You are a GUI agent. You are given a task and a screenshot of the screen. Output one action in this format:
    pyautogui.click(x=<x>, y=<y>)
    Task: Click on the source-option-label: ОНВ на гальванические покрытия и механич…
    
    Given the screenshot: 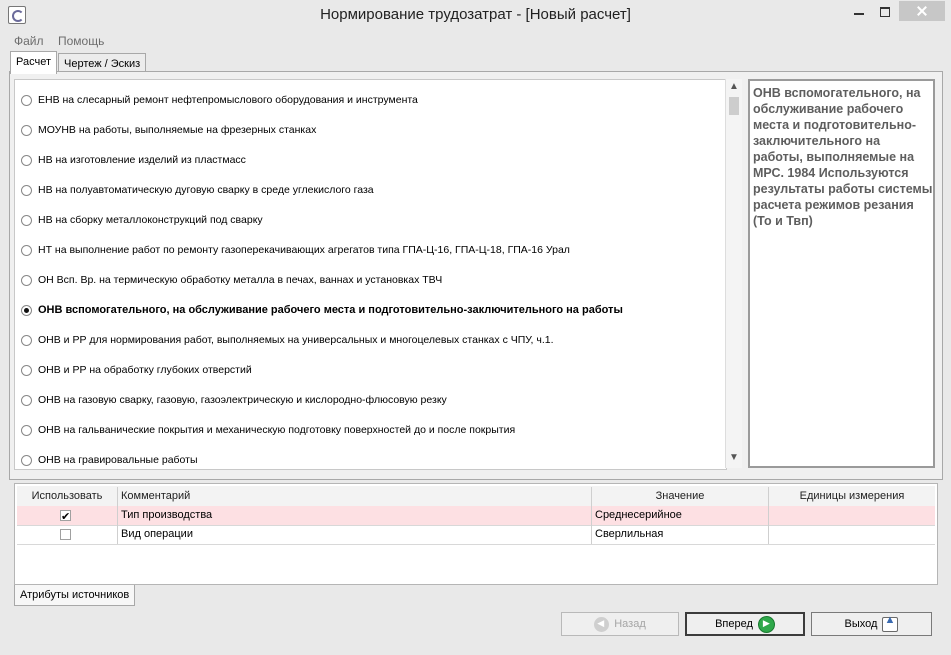 What is the action you would take?
    pyautogui.click(x=277, y=430)
    